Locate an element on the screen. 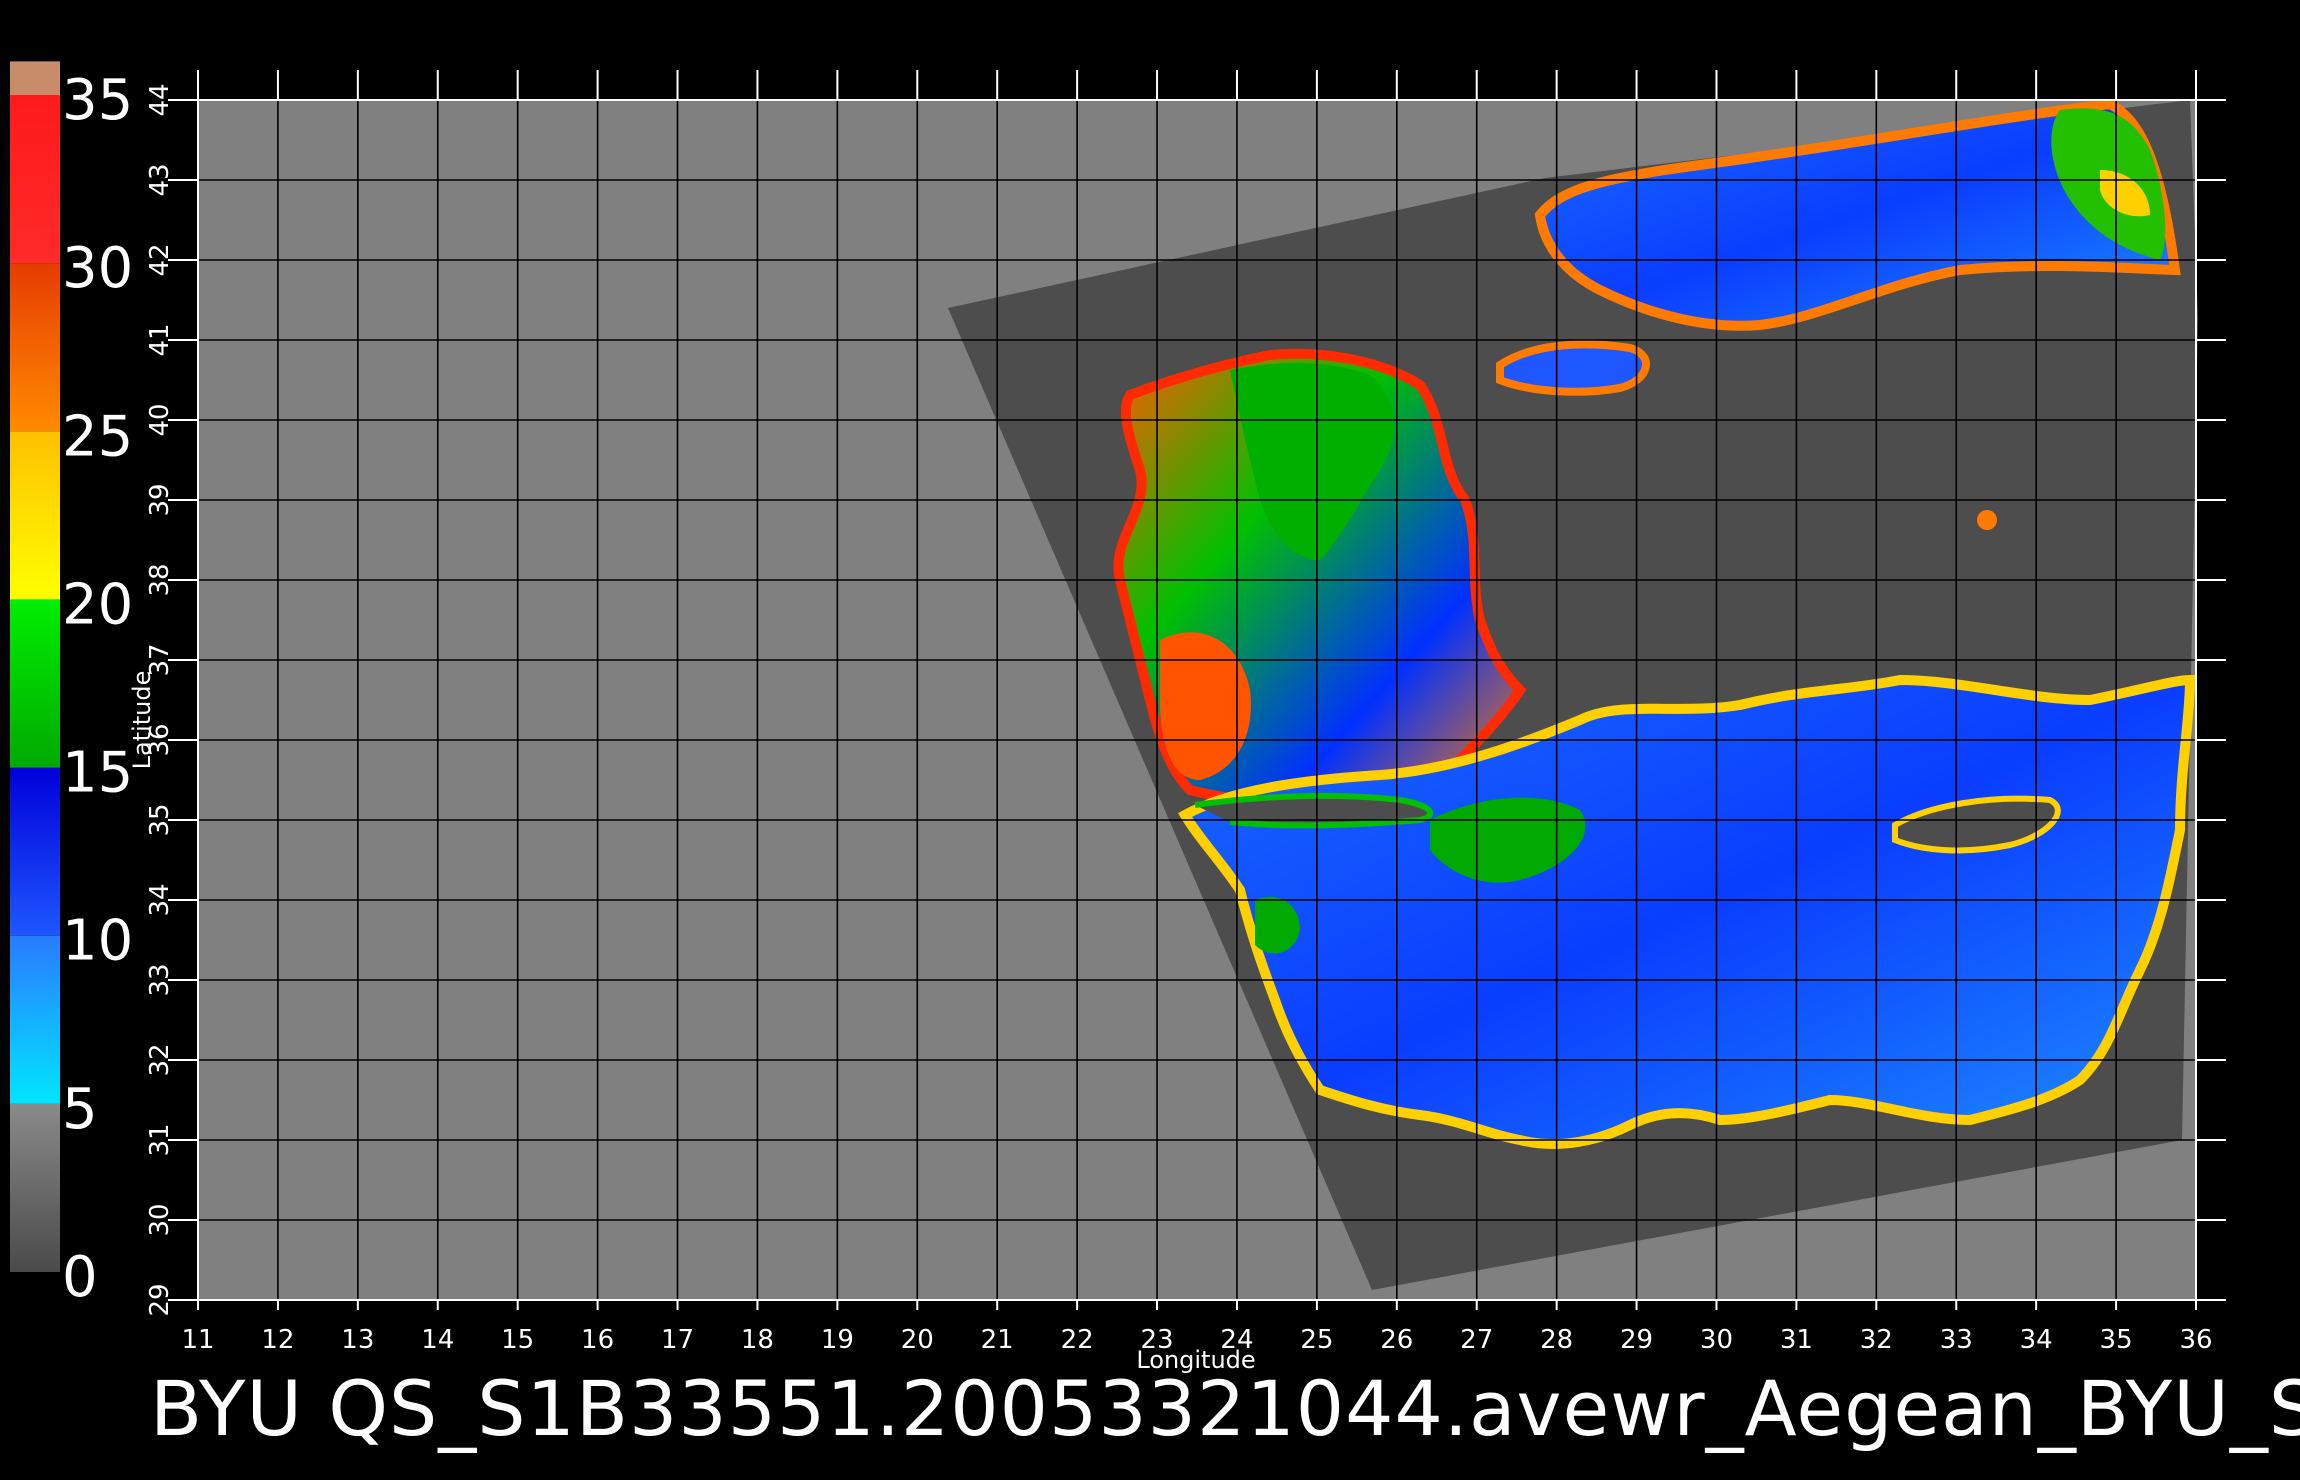  y-tick-label: 41 is located at coordinates (160, 339).